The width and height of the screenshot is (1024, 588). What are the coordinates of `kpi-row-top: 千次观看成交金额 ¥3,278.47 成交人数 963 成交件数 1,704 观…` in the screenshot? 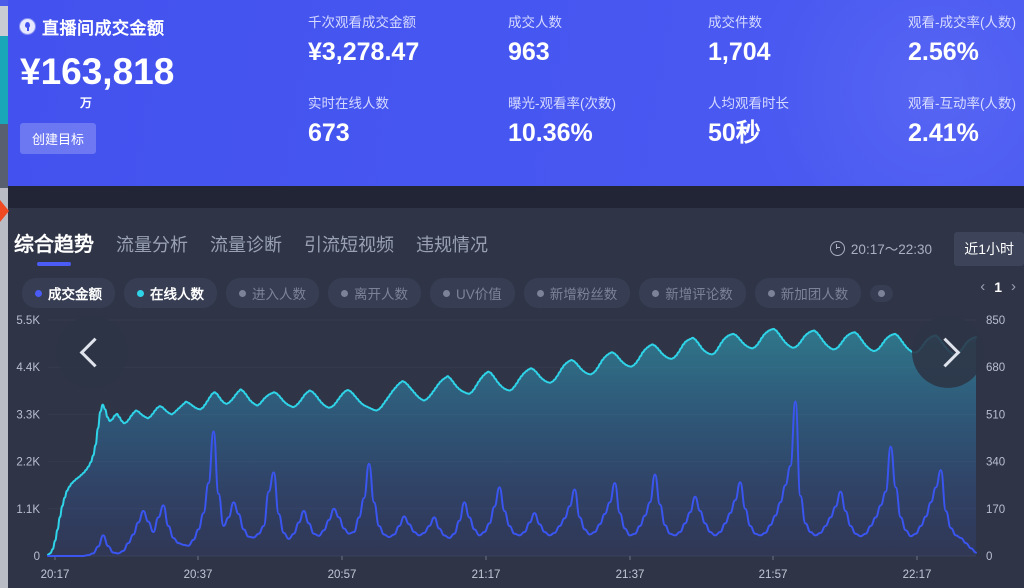 It's located at (662, 40).